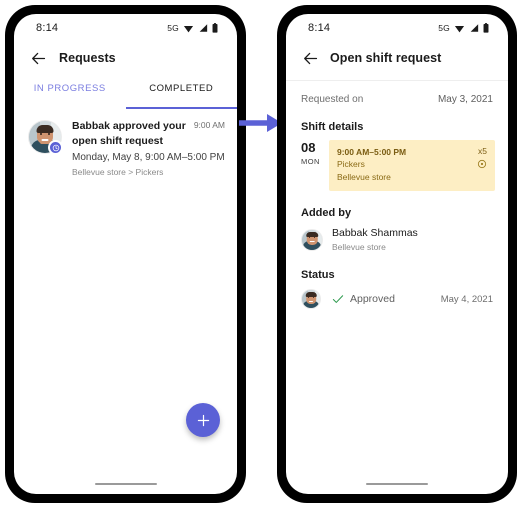 Image resolution: width=520 pixels, height=508 pixels. Describe the element at coordinates (482, 164) in the screenshot. I see `location-pin-icon` at that location.